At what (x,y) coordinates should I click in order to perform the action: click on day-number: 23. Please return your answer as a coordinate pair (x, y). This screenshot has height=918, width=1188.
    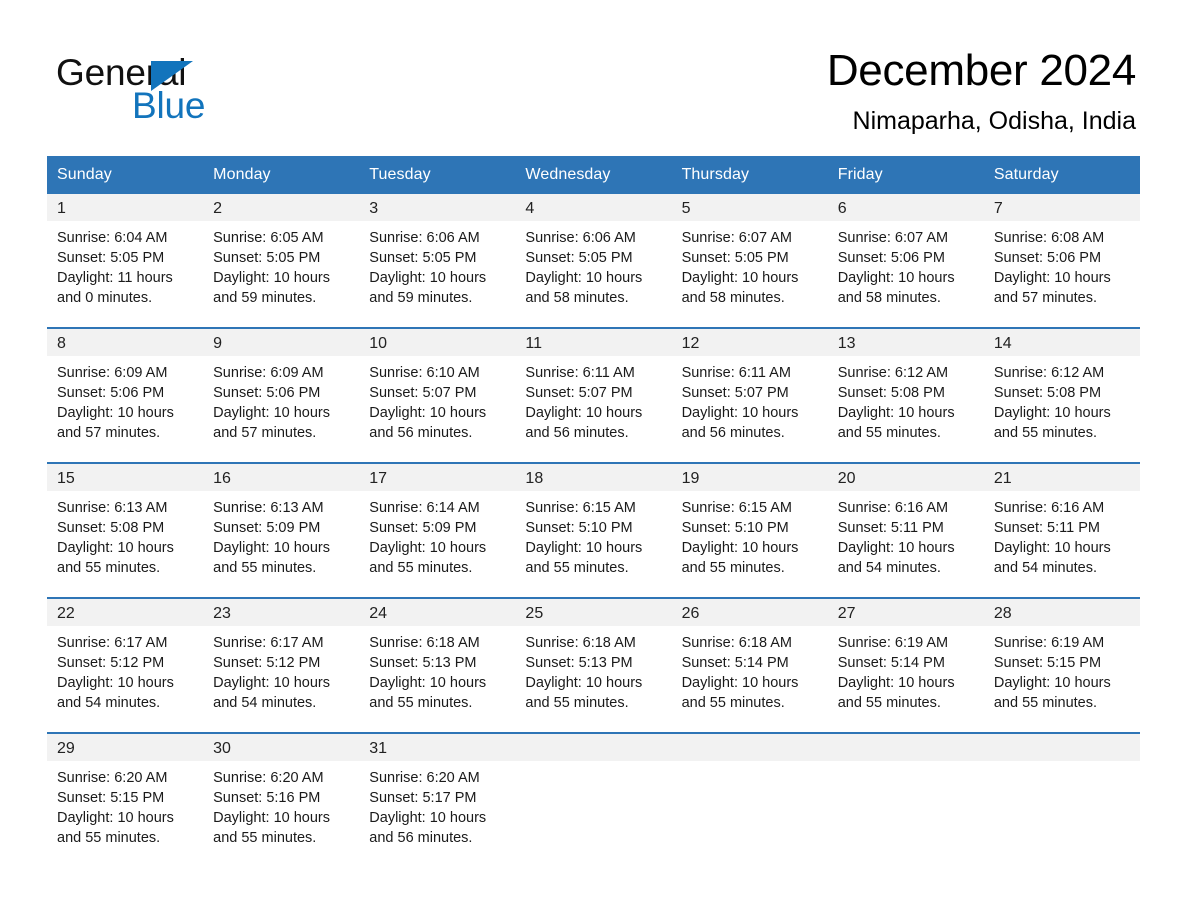
    Looking at the image, I should click on (222, 613).